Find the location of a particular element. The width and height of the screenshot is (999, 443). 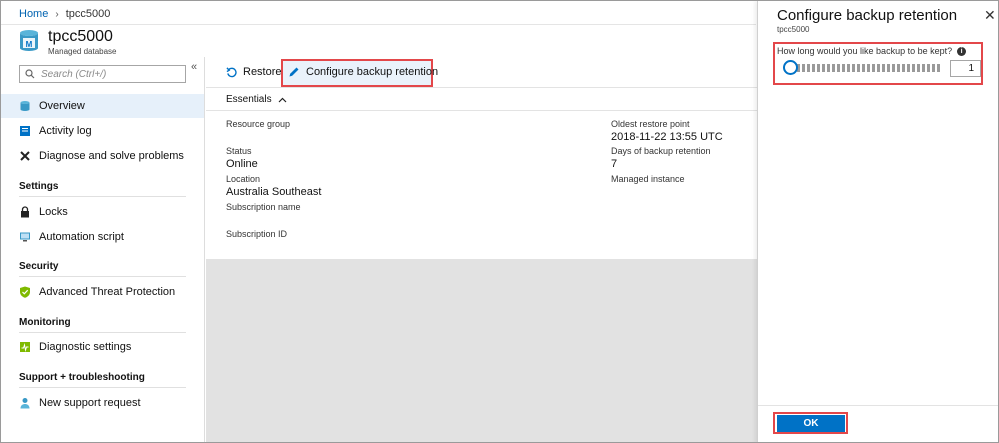

configure-backup-retention-button: Configure backup retention is located at coordinates (363, 72).